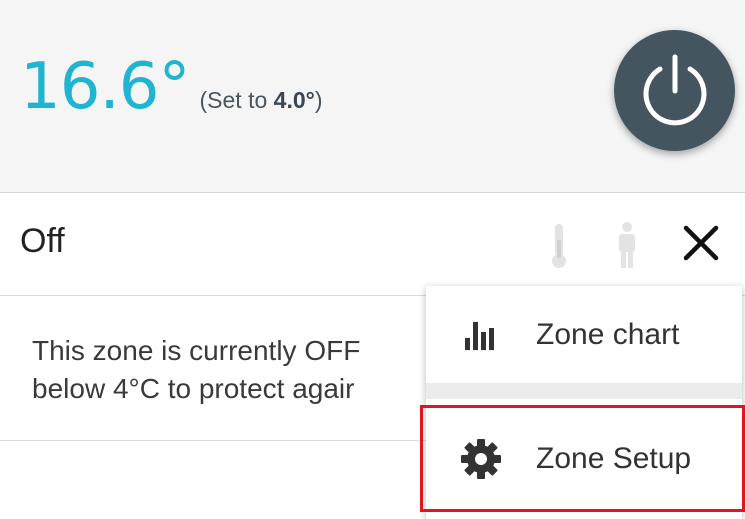  I want to click on gear-icon, so click(481, 459).